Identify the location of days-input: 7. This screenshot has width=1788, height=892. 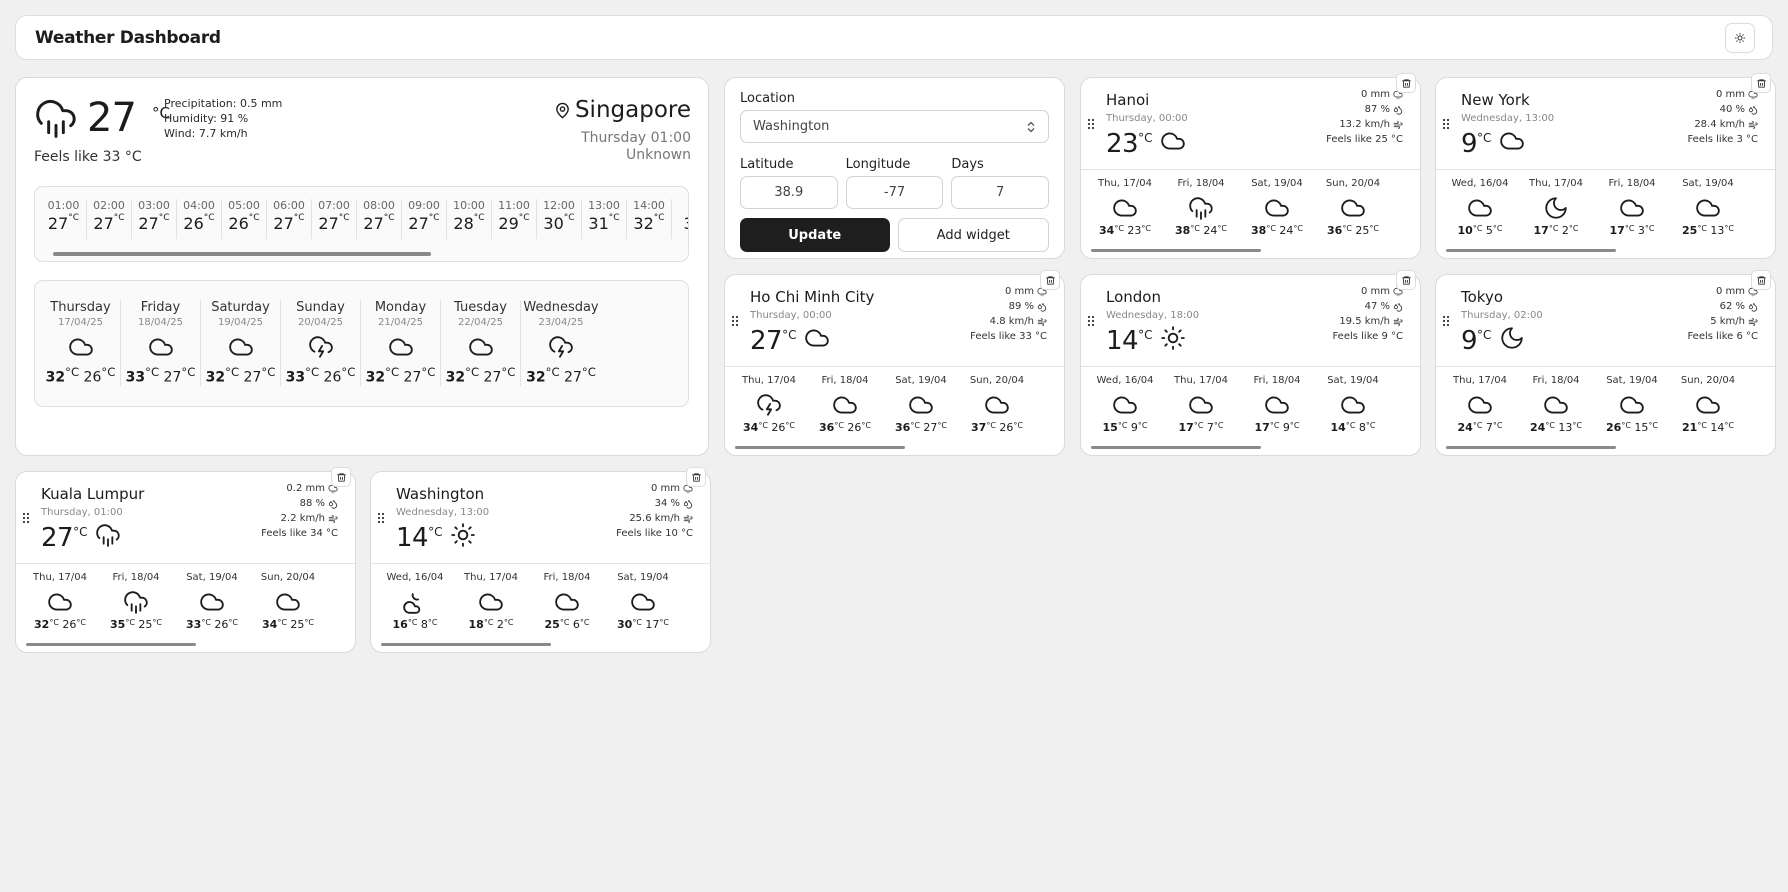
(1000, 192).